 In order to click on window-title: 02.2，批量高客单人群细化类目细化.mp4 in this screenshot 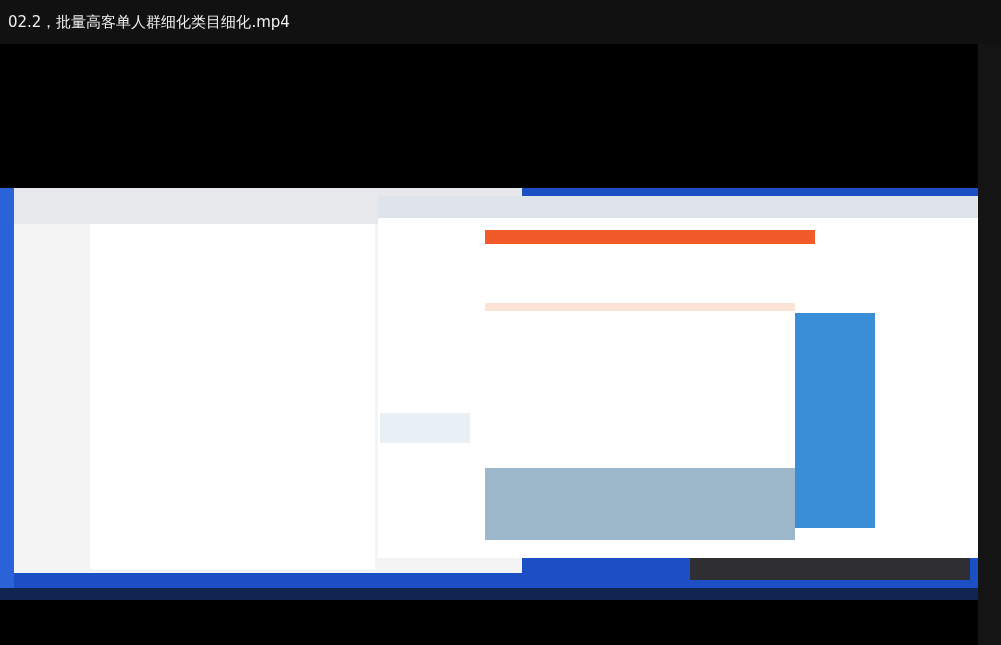, I will do `click(149, 22)`.